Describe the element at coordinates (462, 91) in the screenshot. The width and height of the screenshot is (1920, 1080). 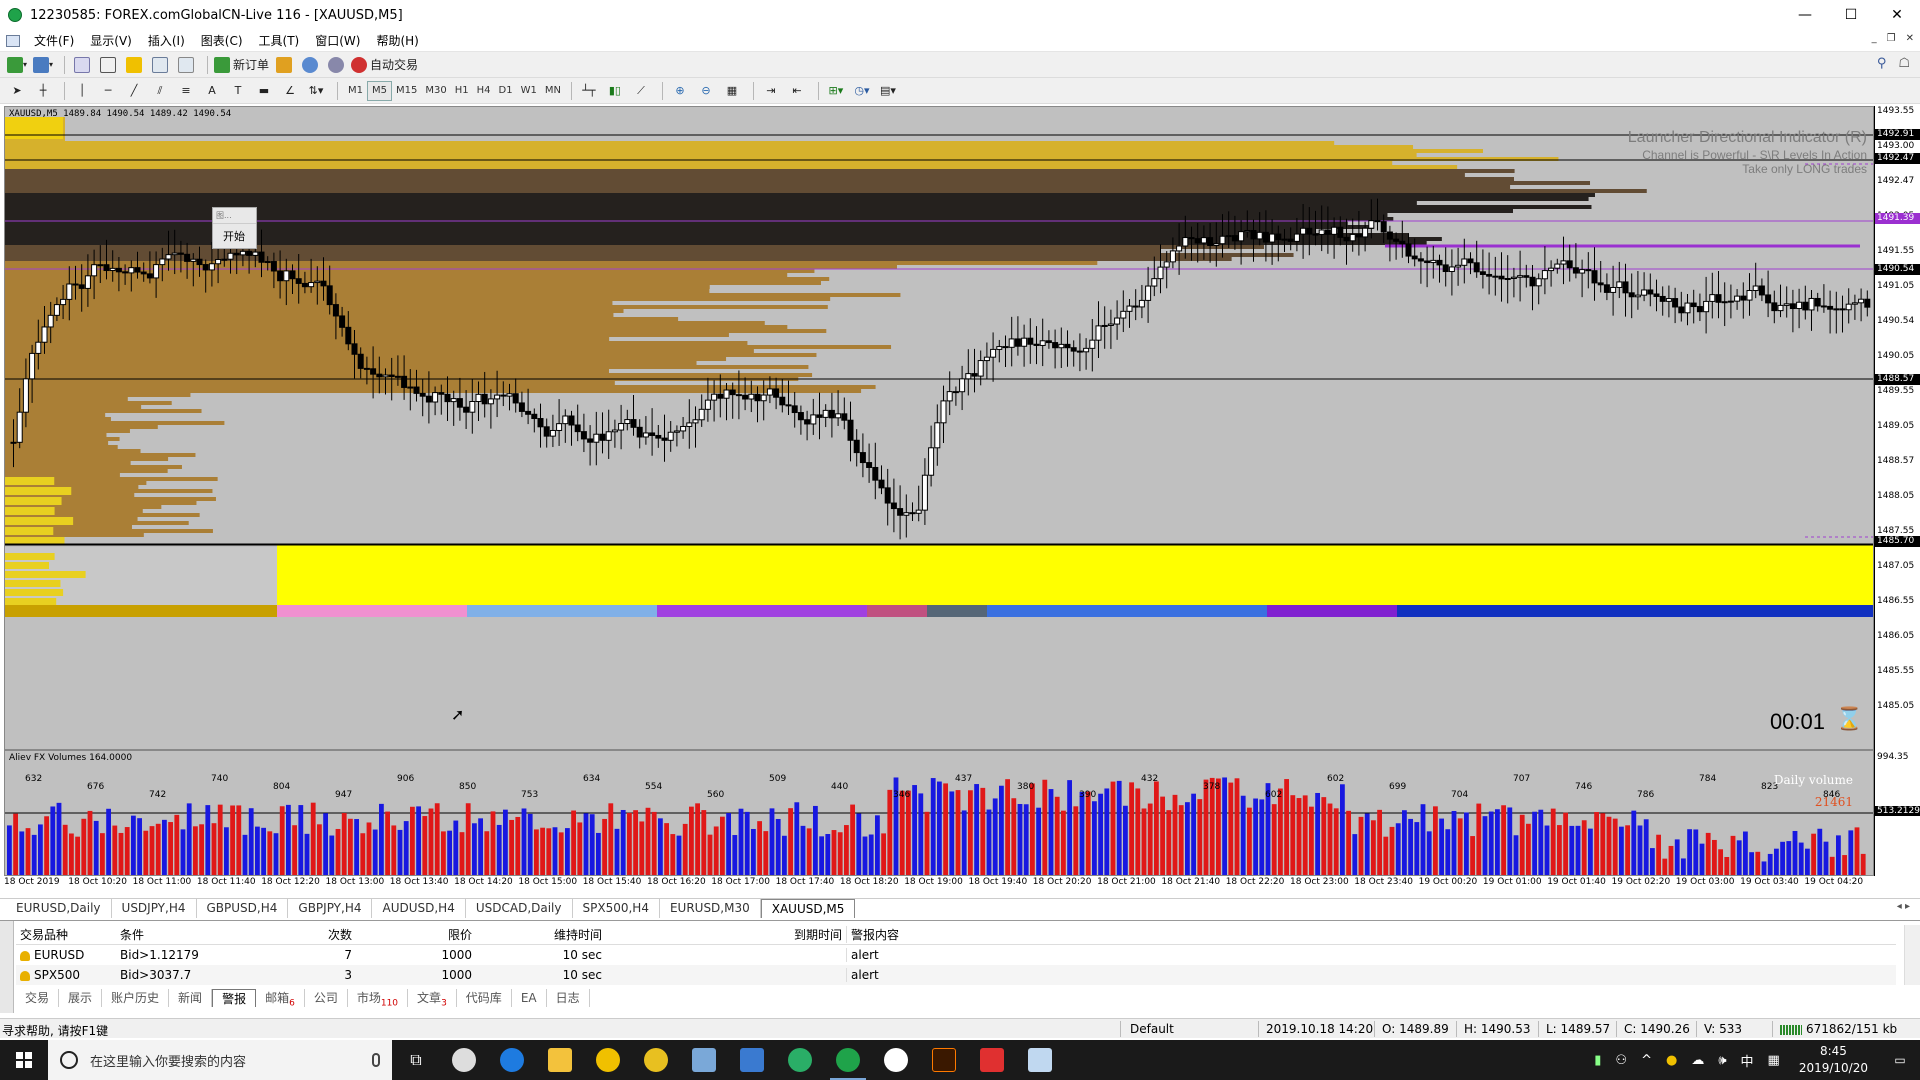
I see `timeframe-h1: H1` at that location.